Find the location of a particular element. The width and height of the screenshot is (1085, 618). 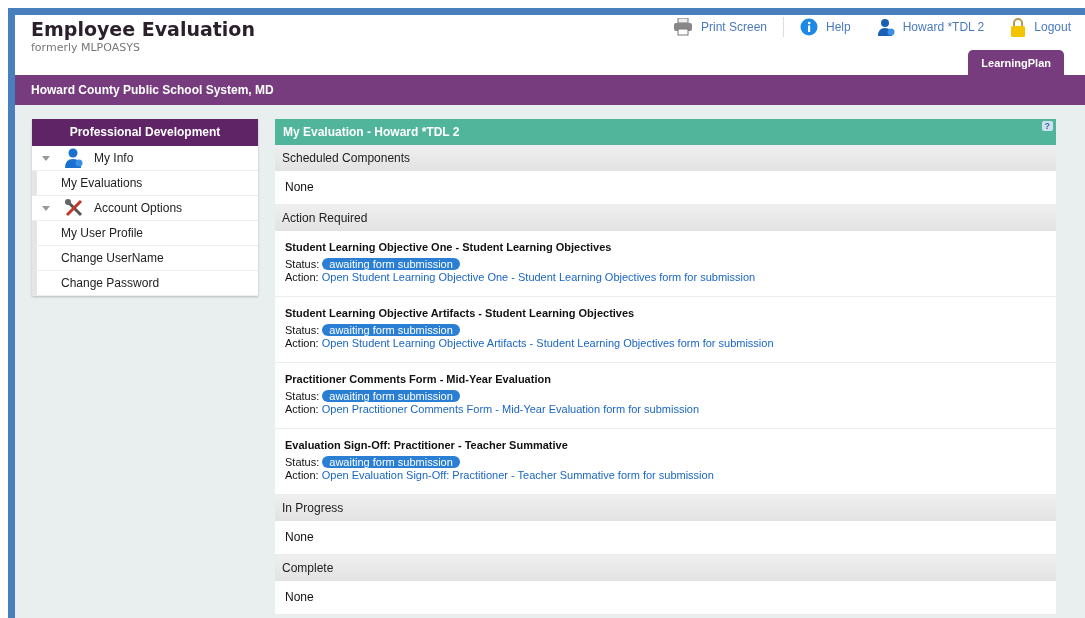

tools-icon is located at coordinates (74, 208).